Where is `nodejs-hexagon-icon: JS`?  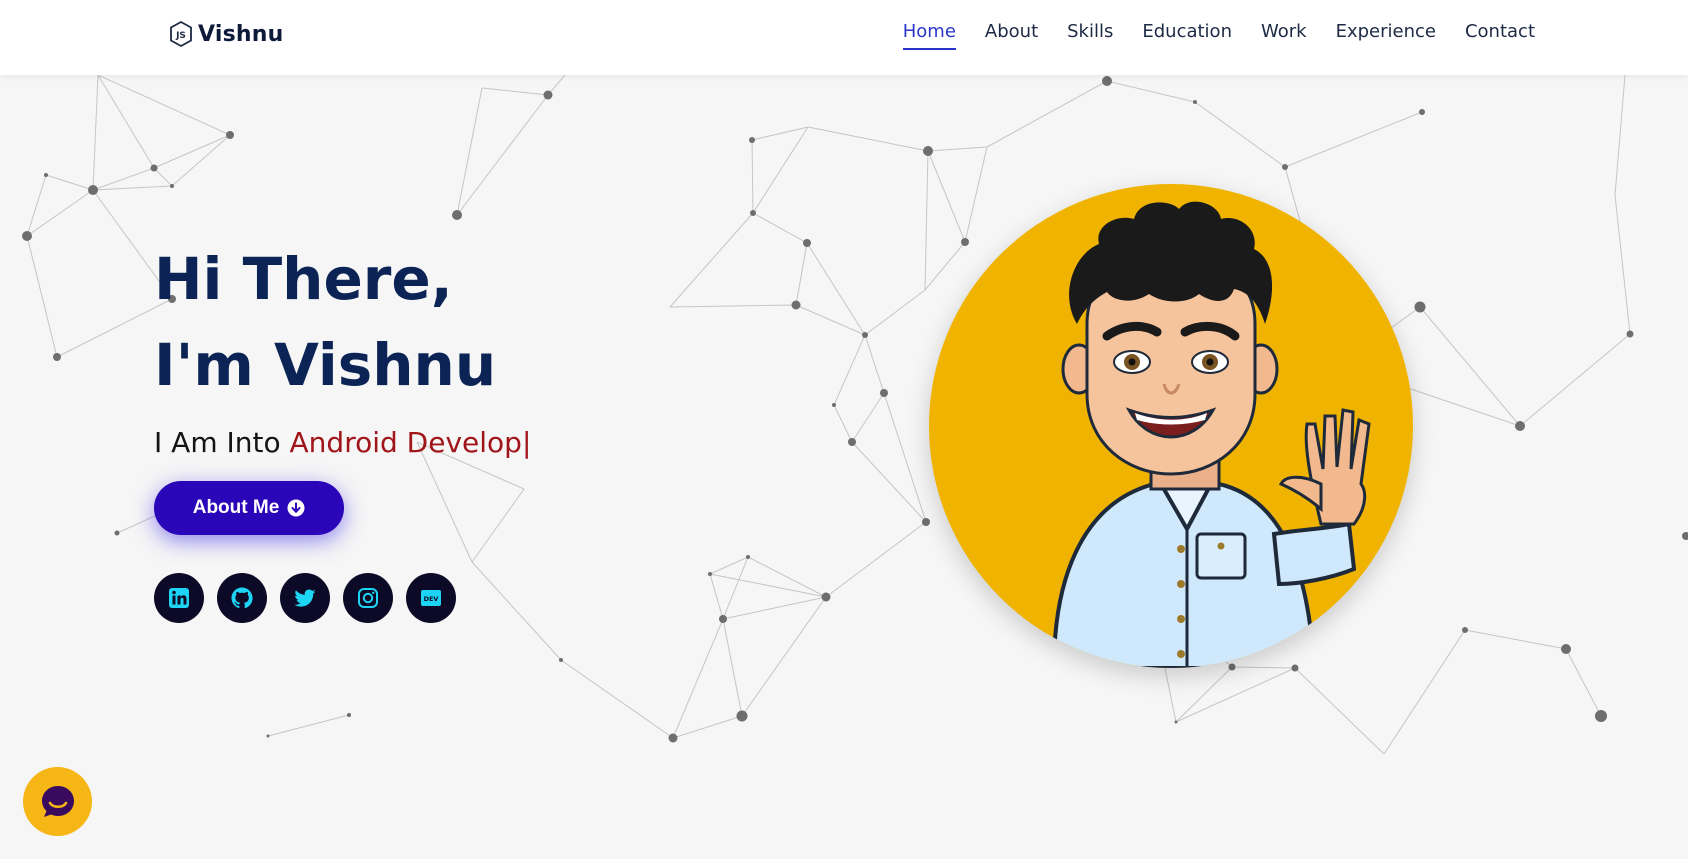
nodejs-hexagon-icon: JS is located at coordinates (181, 34).